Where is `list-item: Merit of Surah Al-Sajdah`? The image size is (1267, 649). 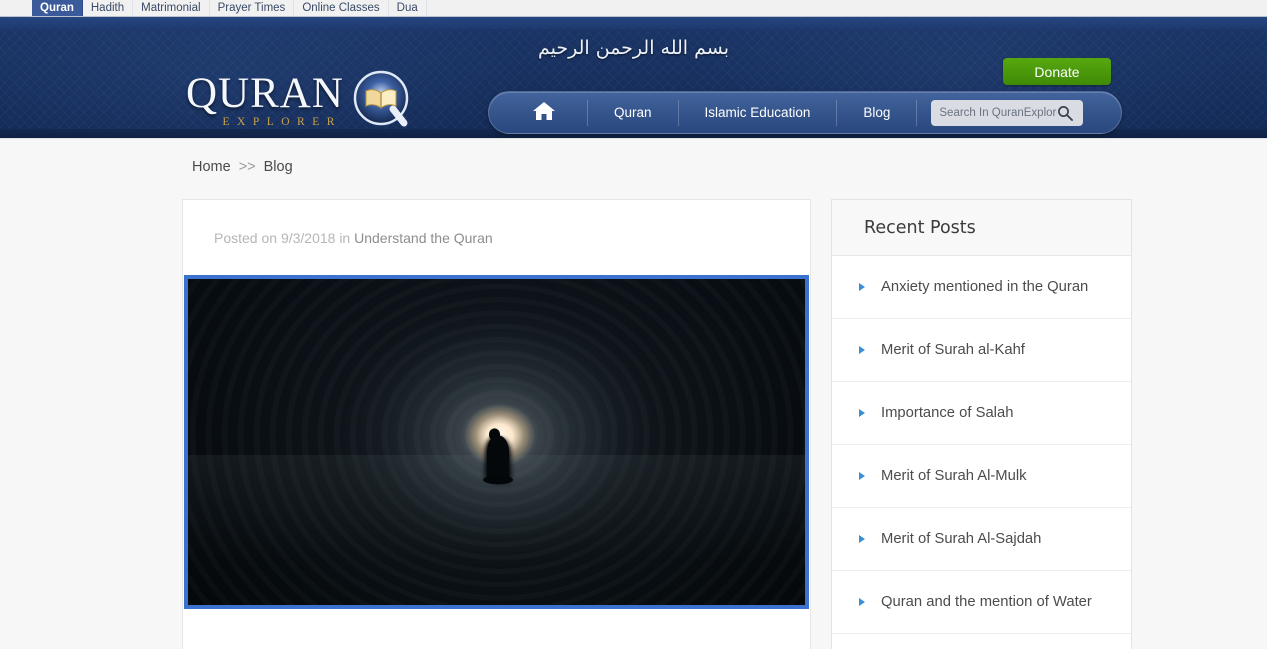 list-item: Merit of Surah Al-Sajdah is located at coordinates (981, 539).